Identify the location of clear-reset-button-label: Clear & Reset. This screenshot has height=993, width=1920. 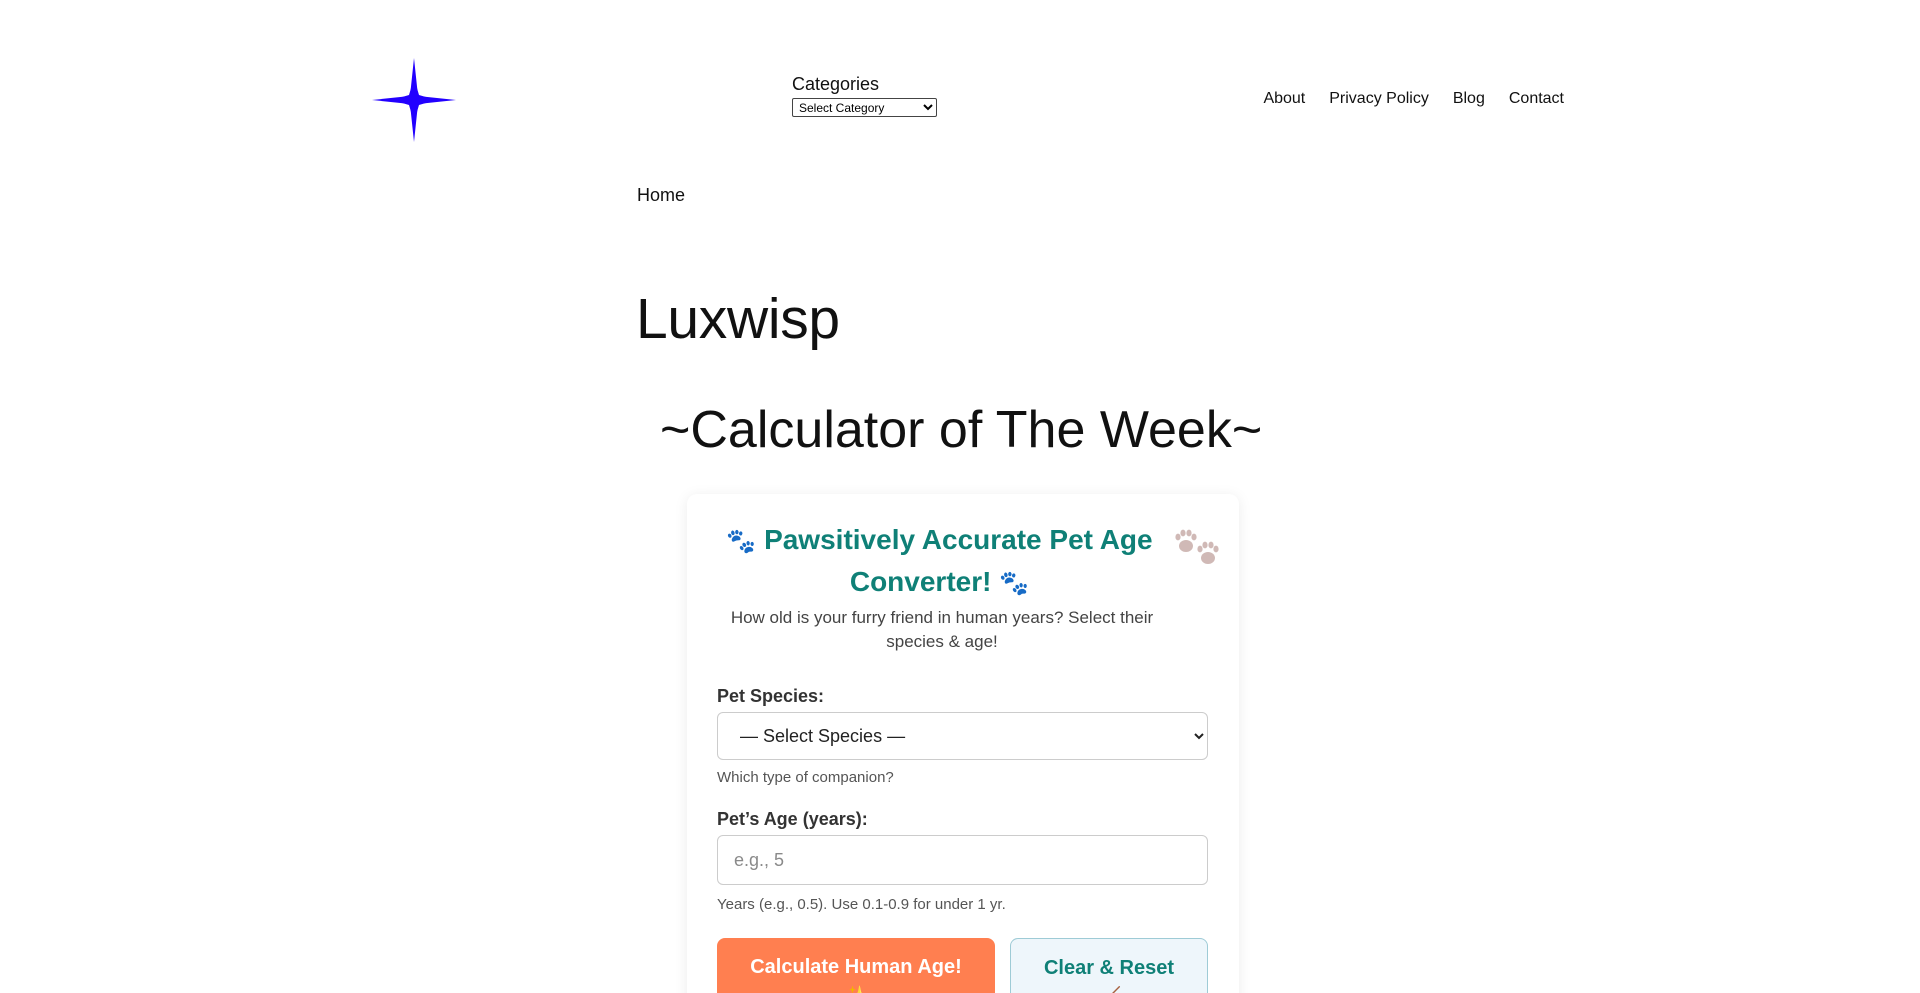
(1109, 968).